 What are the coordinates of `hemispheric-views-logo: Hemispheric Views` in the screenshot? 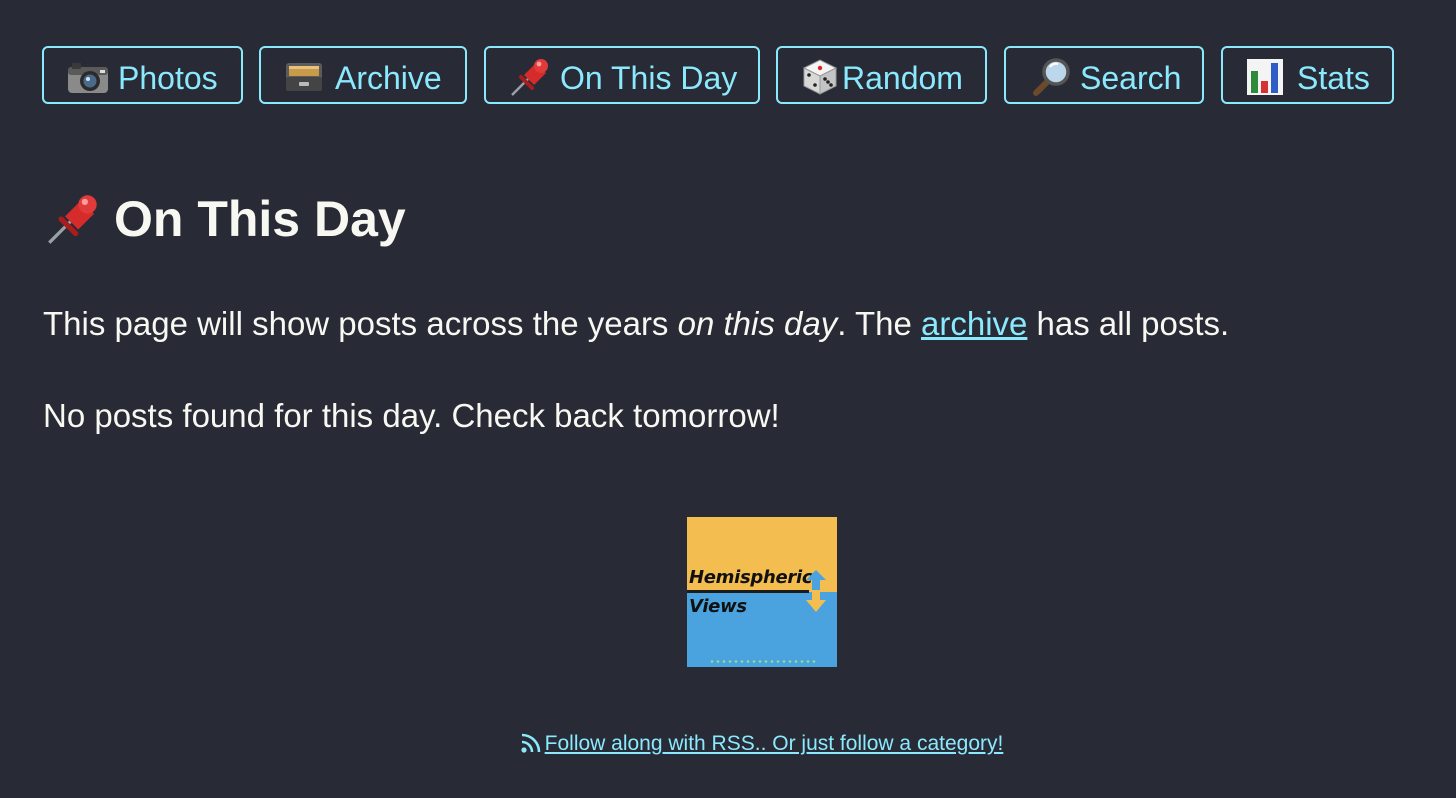 It's located at (762, 592).